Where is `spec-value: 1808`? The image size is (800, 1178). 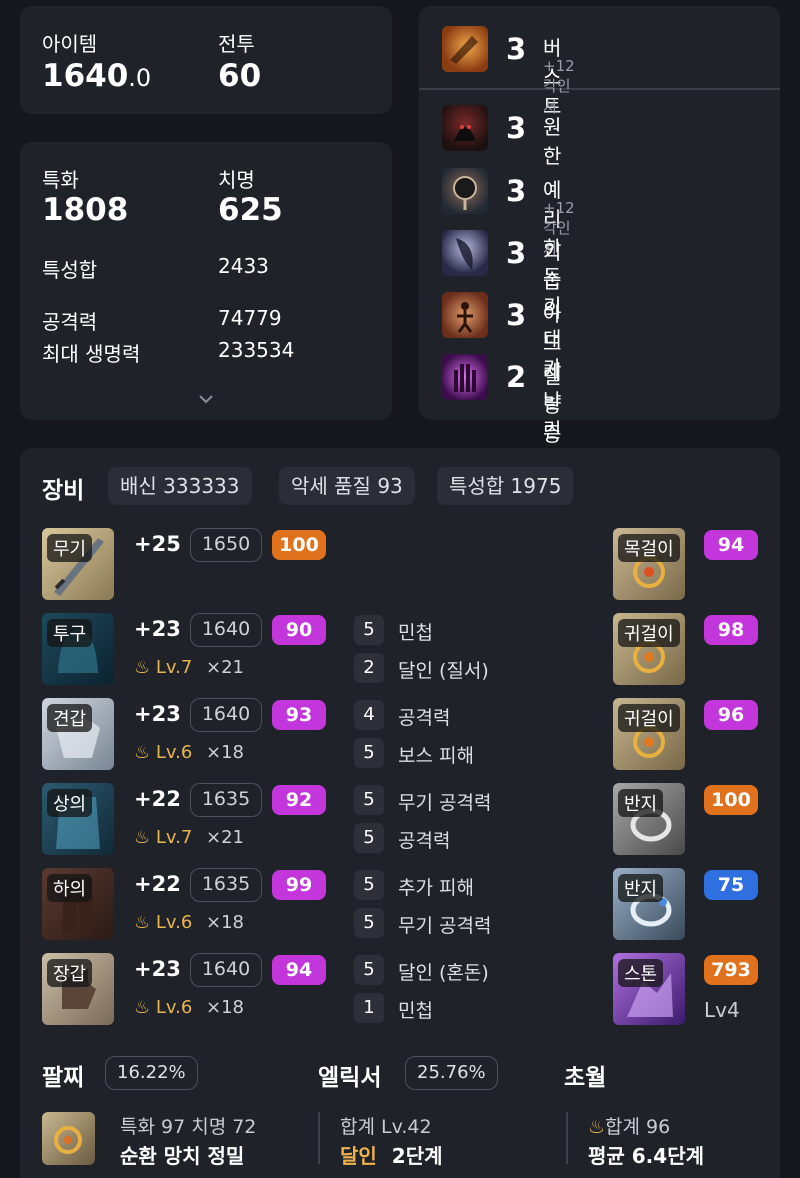
spec-value: 1808 is located at coordinates (85, 210).